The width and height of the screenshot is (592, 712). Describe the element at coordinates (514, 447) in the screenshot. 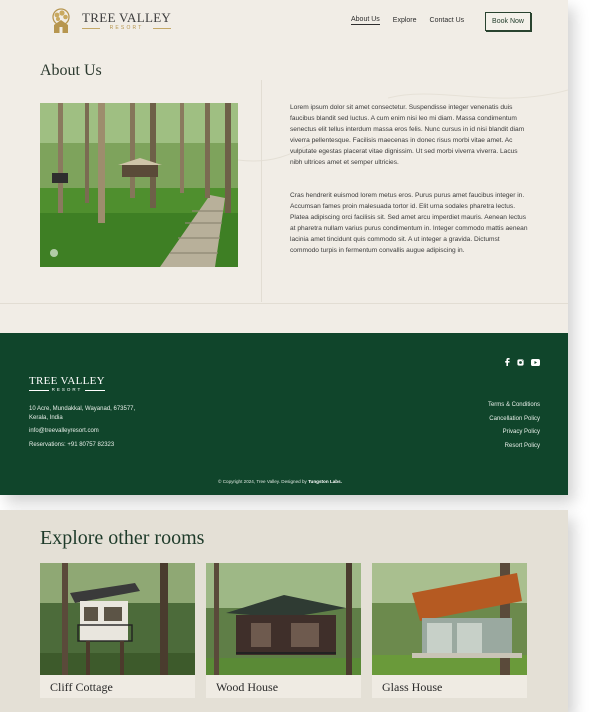

I see `footer-link-resort-policy: Resort Policy` at that location.